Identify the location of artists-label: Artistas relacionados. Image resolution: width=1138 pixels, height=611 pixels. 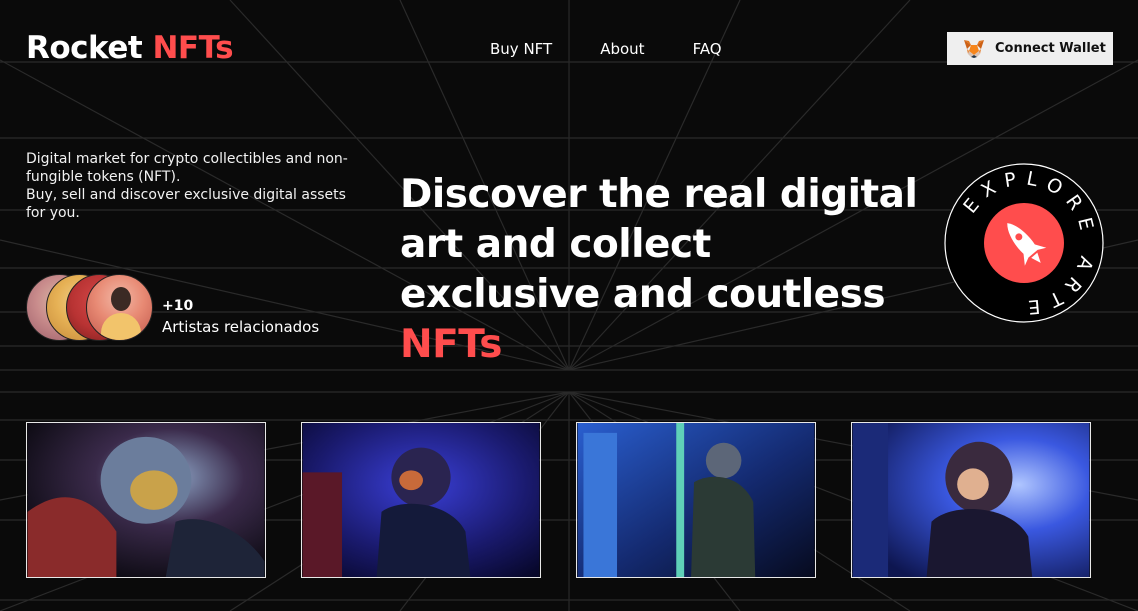
(241, 327).